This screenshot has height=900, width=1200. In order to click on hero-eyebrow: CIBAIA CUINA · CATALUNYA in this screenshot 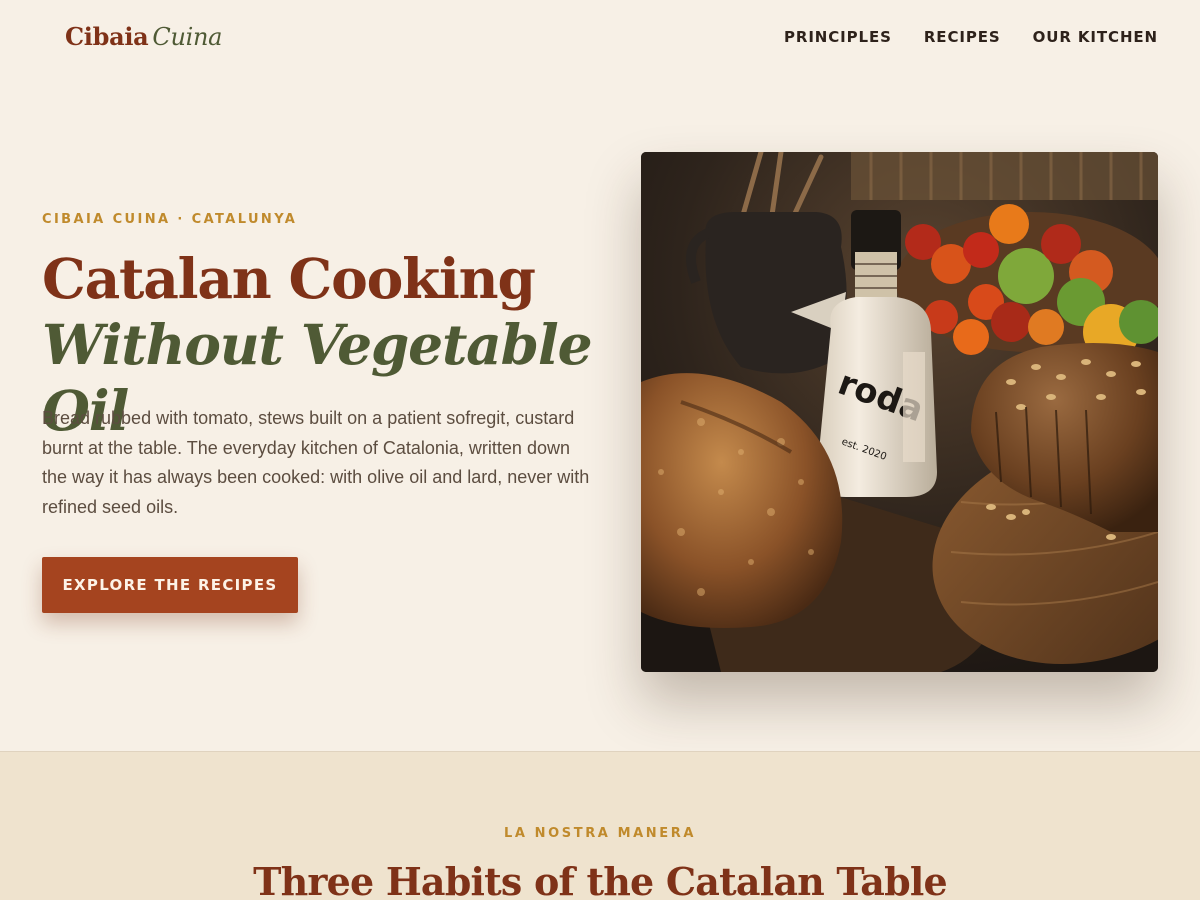, I will do `click(170, 219)`.